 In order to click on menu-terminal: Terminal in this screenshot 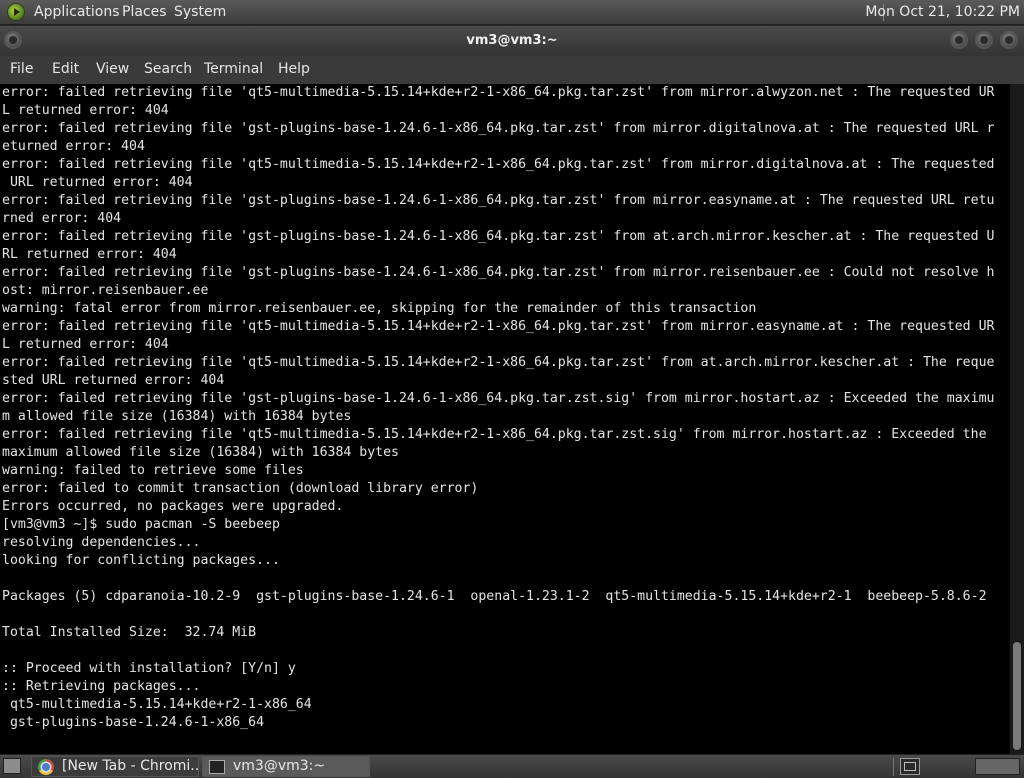, I will do `click(233, 69)`.